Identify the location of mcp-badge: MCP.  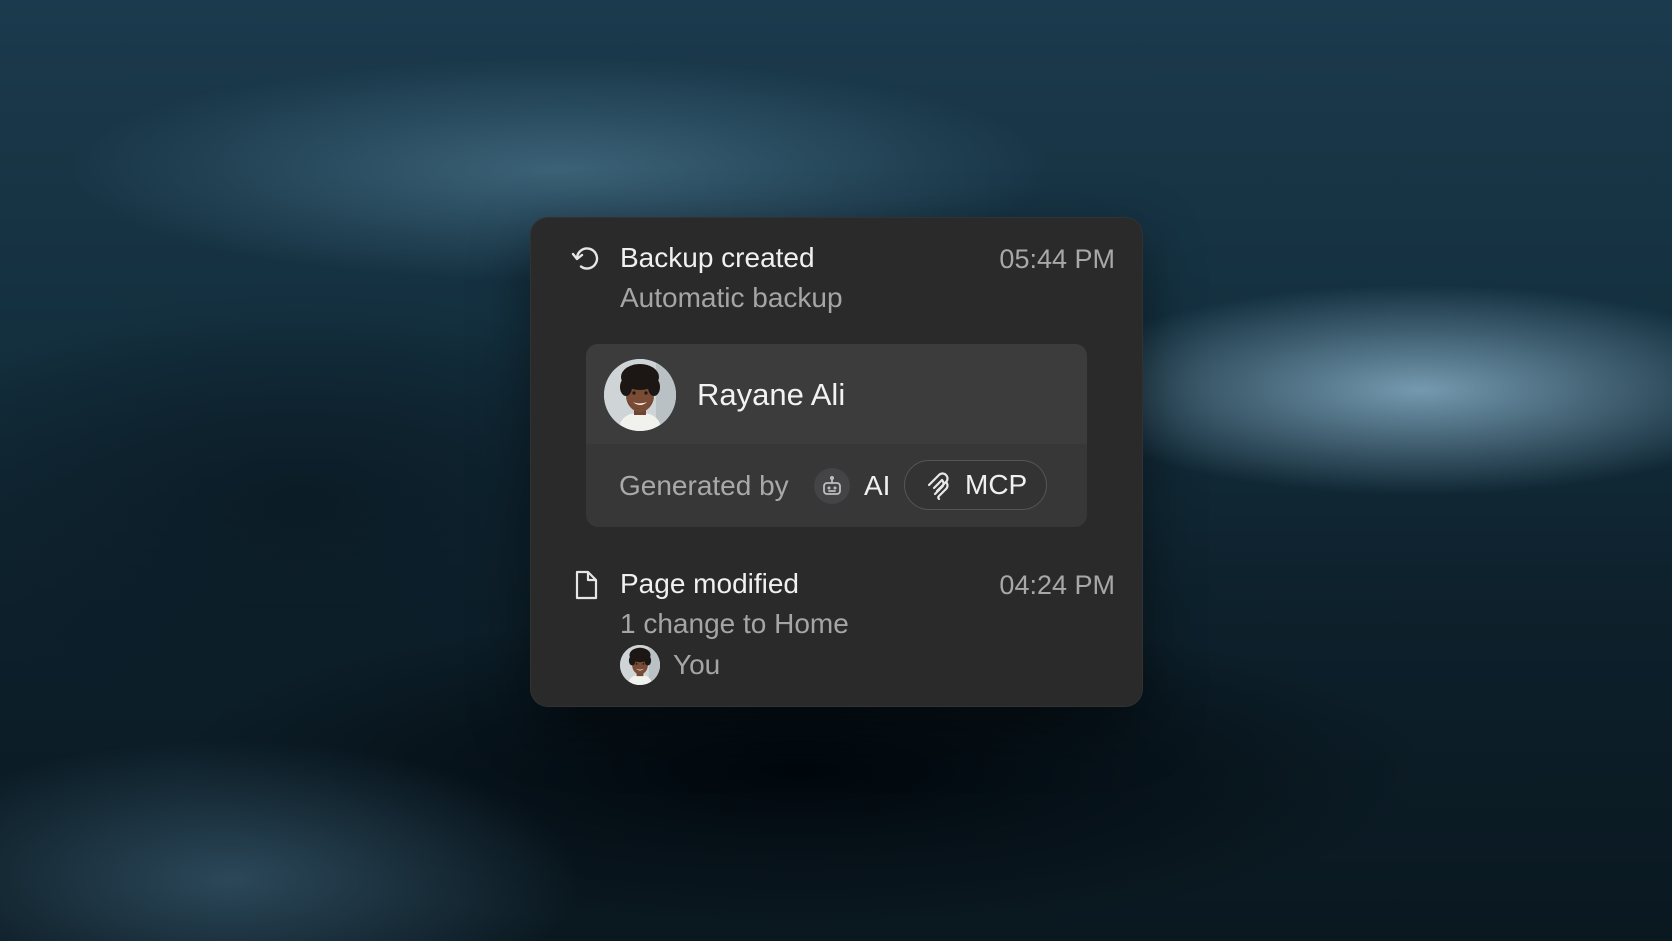
(975, 485).